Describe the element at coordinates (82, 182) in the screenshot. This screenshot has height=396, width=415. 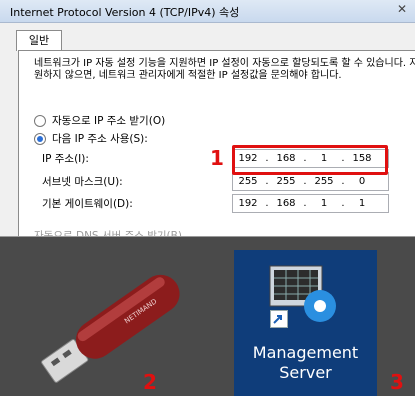
I see `subnet-mask-label: 서브넷 마스크(U):` at that location.